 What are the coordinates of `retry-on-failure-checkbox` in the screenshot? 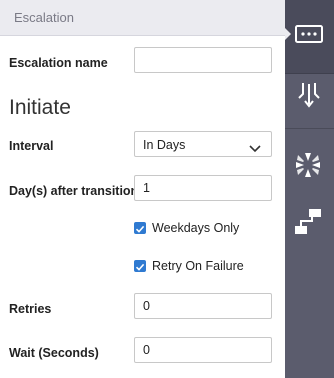 It's located at (140, 266).